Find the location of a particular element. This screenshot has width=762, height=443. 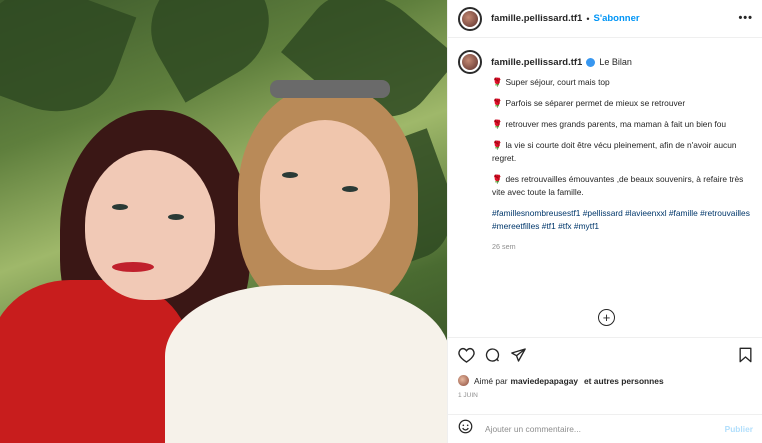

post-date: 1 JUIN is located at coordinates (468, 395).